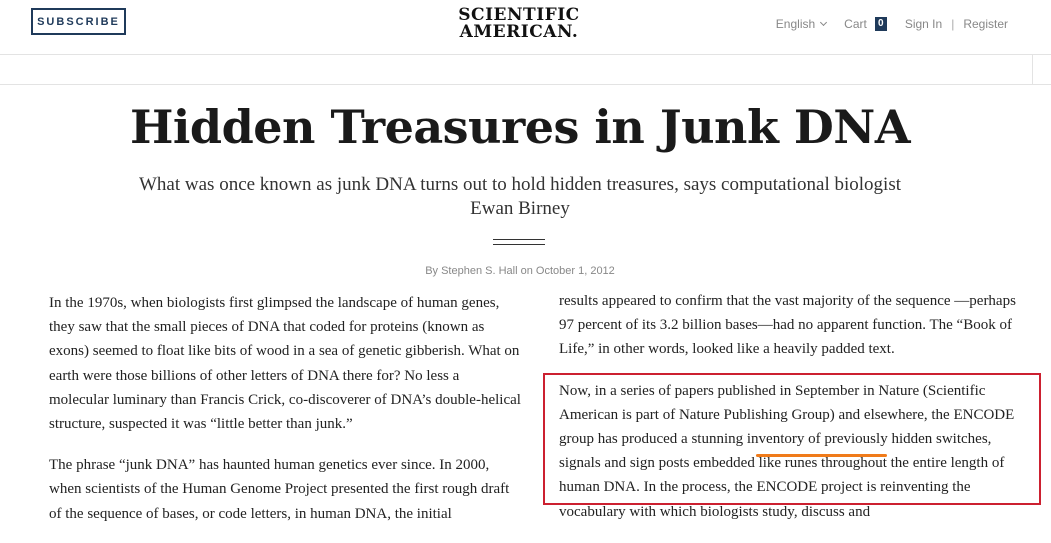  What do you see at coordinates (479, 271) in the screenshot?
I see `author-link: Stephen S. Hall` at bounding box center [479, 271].